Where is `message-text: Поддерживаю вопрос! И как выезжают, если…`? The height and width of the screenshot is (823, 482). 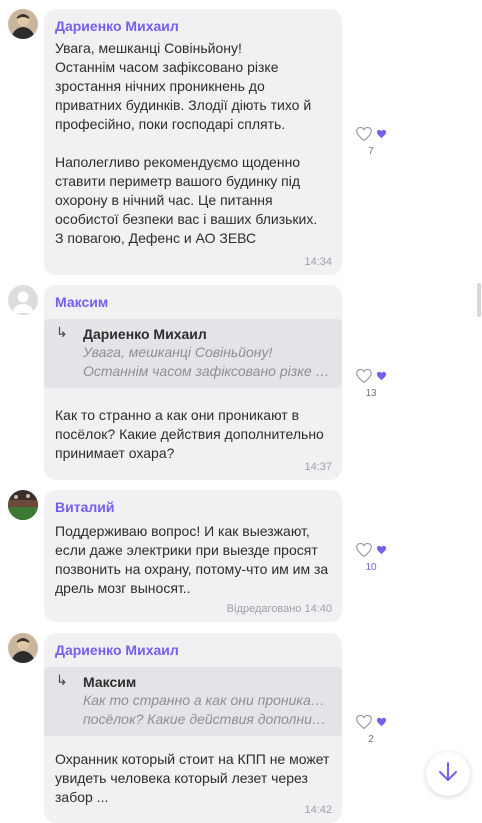
message-text: Поддерживаю вопрос! И как выезжают, если… is located at coordinates (194, 559).